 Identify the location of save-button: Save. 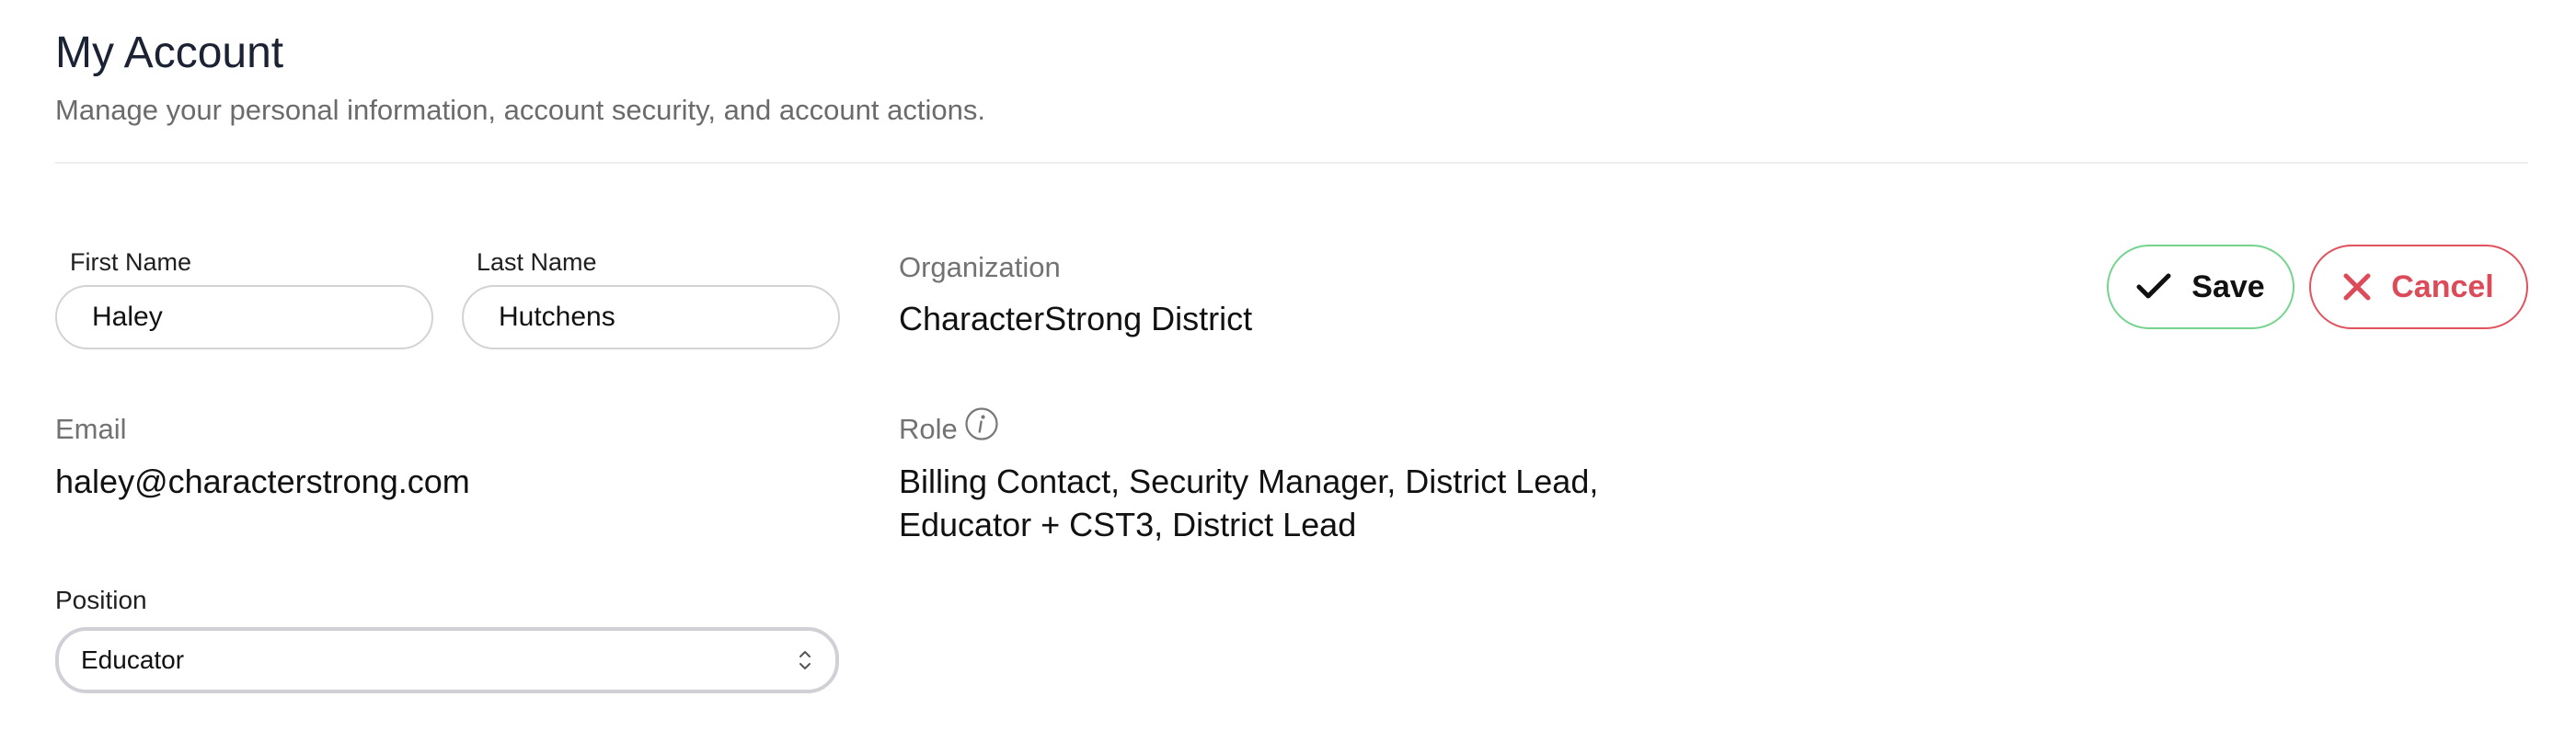
(2200, 287).